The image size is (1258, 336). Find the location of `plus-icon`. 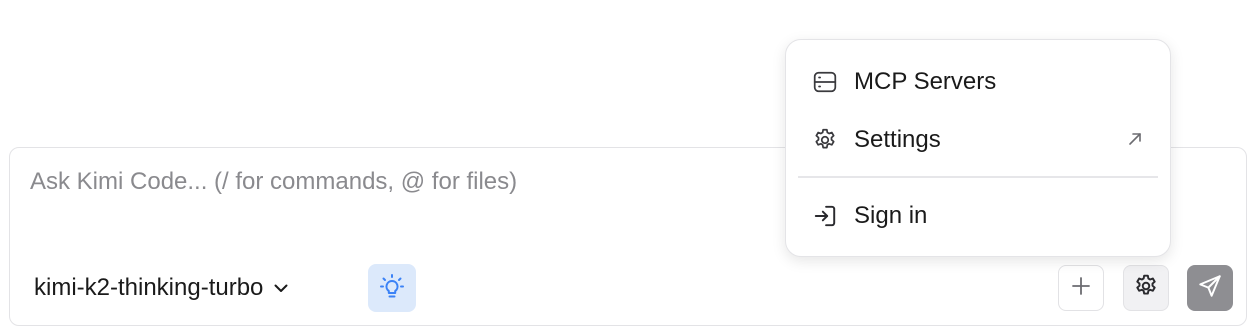

plus-icon is located at coordinates (1081, 288).